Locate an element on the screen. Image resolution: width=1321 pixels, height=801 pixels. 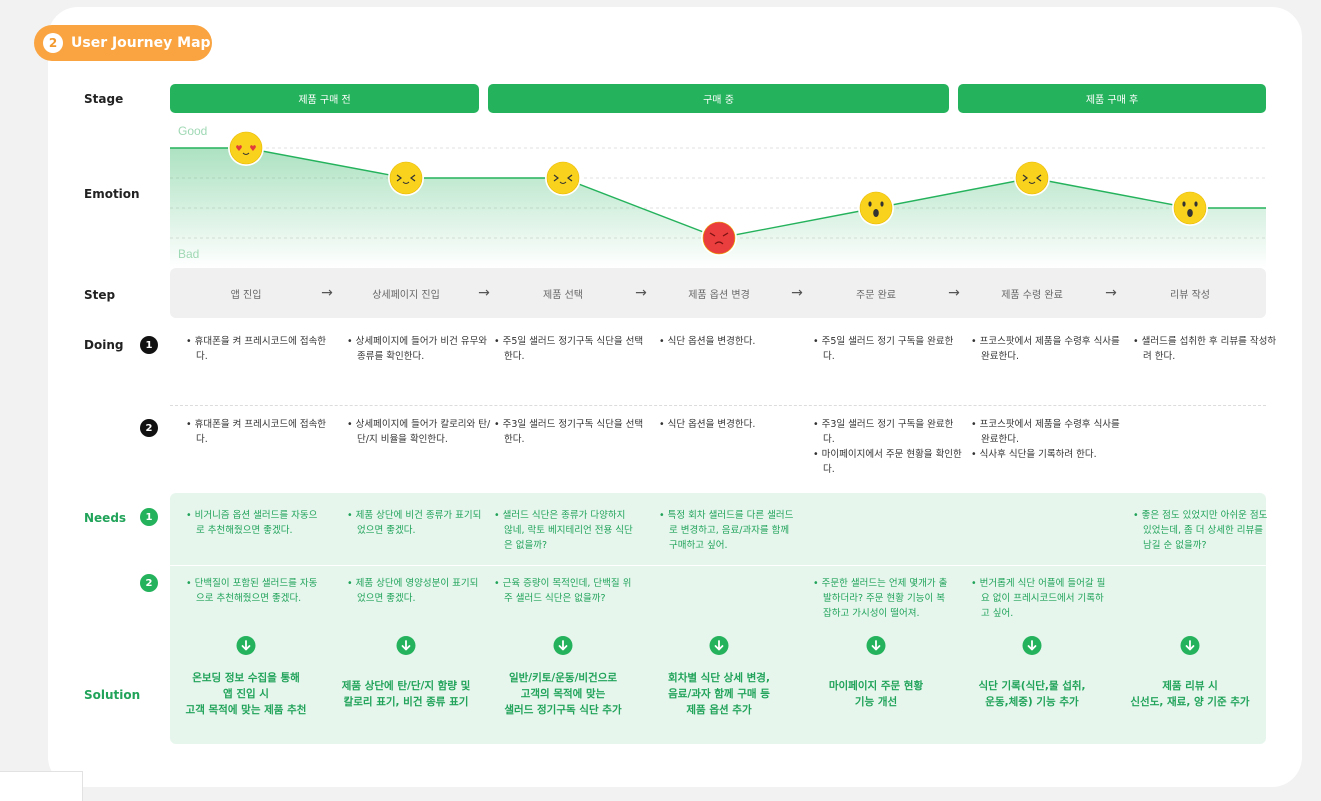
doing-persona-1-badge: 1 is located at coordinates (149, 345).